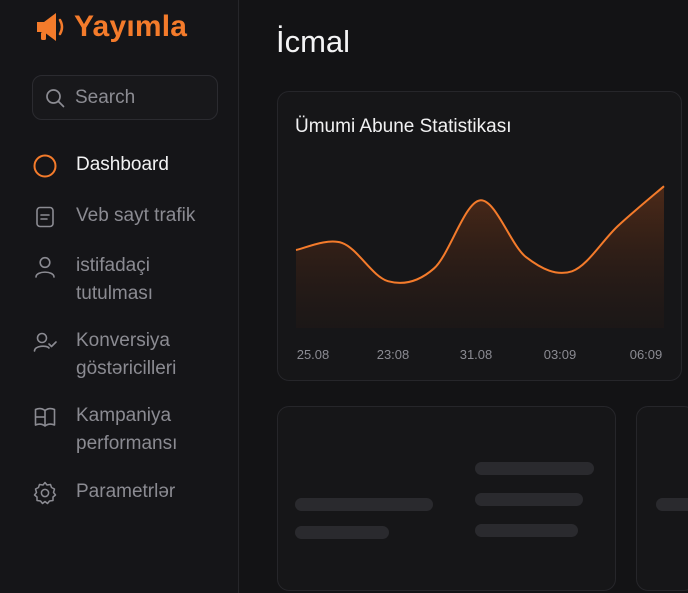 This screenshot has width=688, height=593. I want to click on sidebar-item-settings: Parametrlər, so click(103, 492).